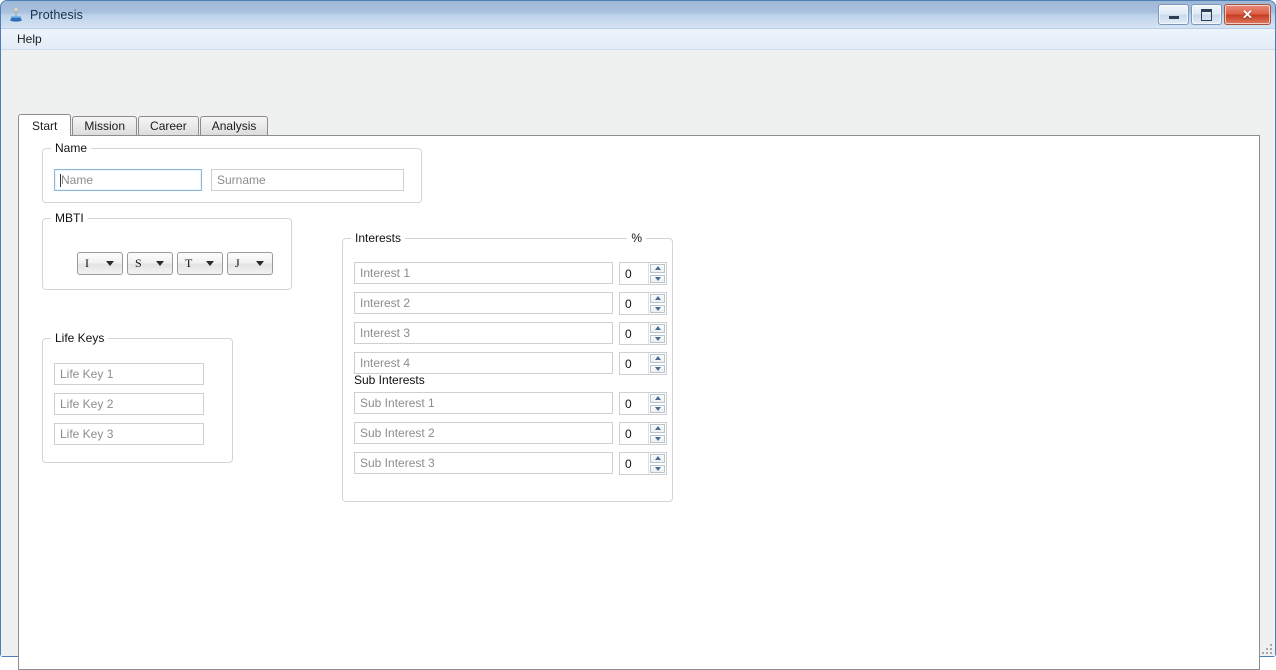  What do you see at coordinates (237, 263) in the screenshot?
I see `mbti-select-4-value: J` at bounding box center [237, 263].